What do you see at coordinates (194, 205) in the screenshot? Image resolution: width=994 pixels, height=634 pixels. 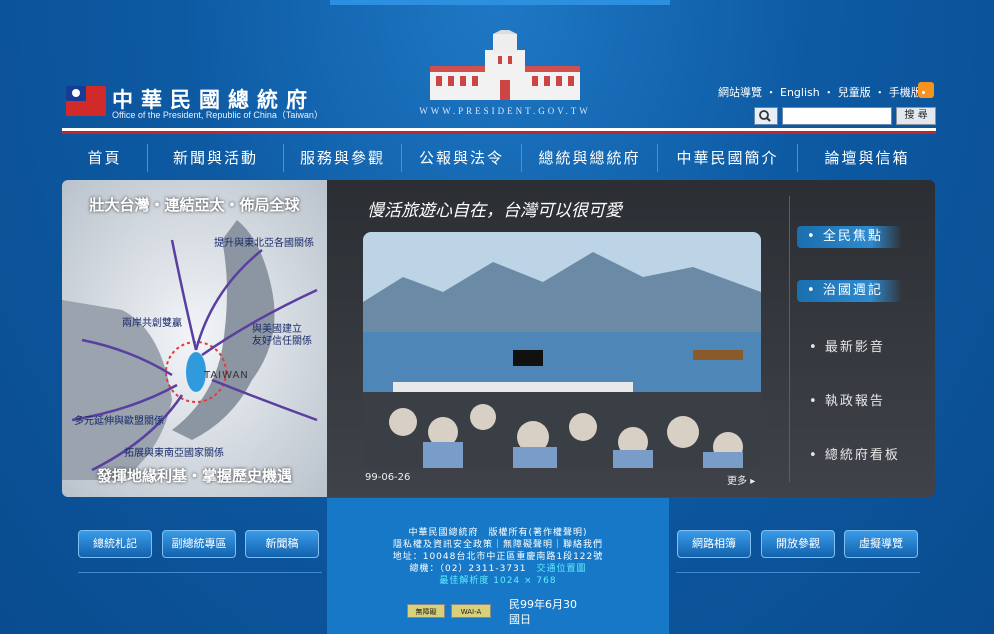 I see `promo-title: 壯大台灣・連結亞太・佈局全球` at bounding box center [194, 205].